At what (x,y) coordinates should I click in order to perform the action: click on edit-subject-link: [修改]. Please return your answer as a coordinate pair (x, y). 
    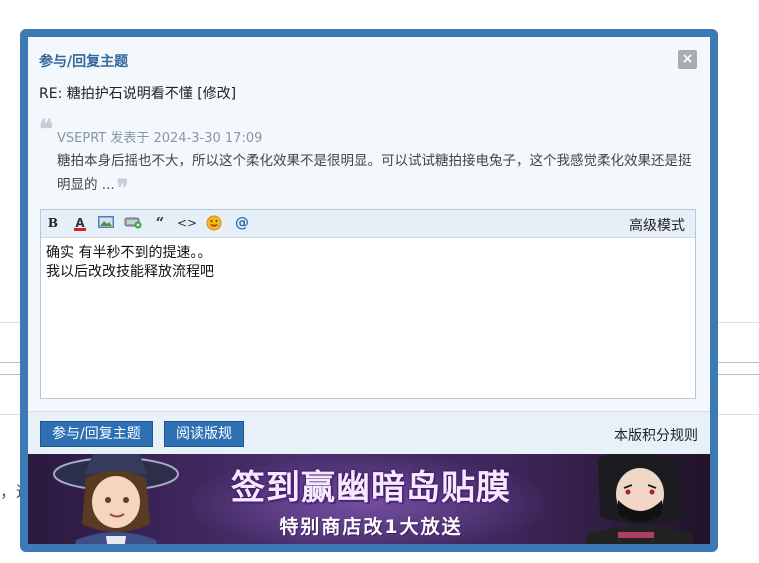
    Looking at the image, I should click on (216, 94).